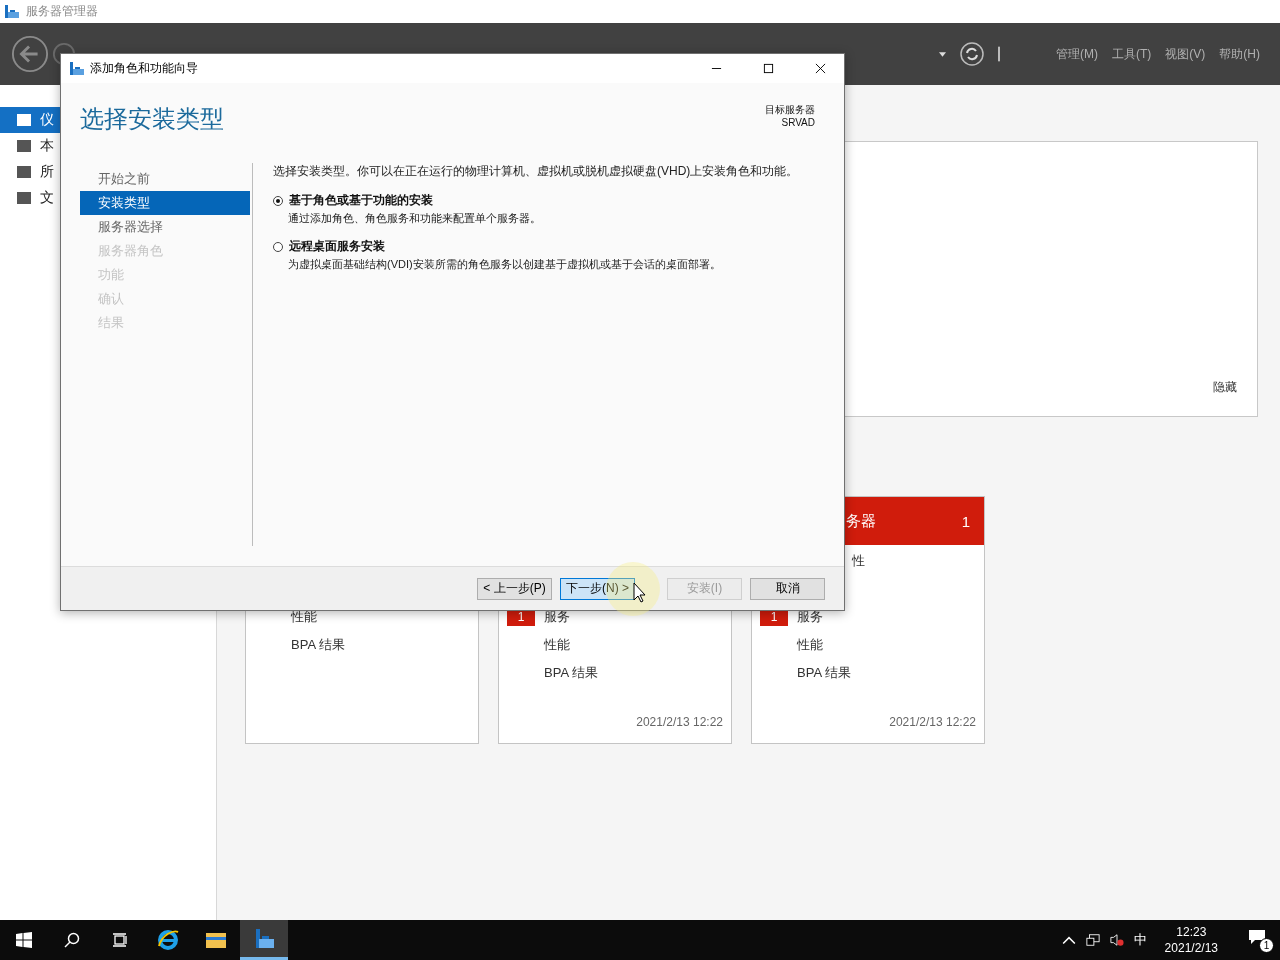  I want to click on wizard-step: 开始之前, so click(165, 179).